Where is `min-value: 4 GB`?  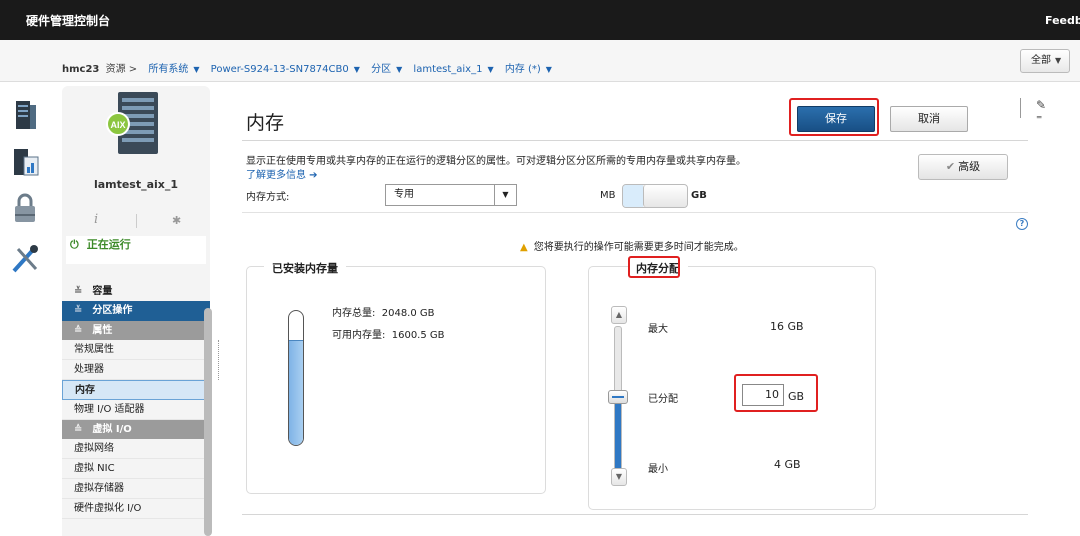
min-value: 4 GB is located at coordinates (787, 464).